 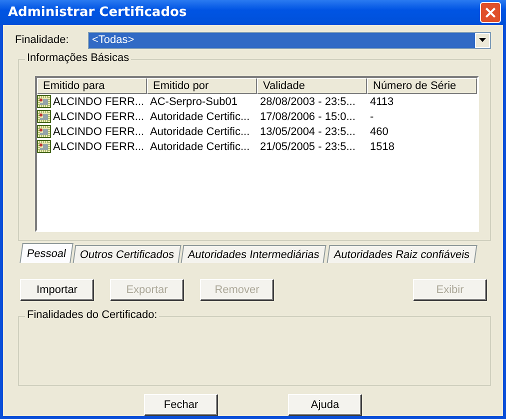 I want to click on tab: Outros Certificados, so click(x=127, y=254).